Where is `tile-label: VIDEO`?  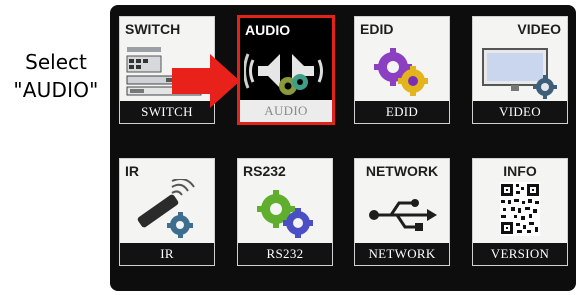
tile-label: VIDEO is located at coordinates (520, 112).